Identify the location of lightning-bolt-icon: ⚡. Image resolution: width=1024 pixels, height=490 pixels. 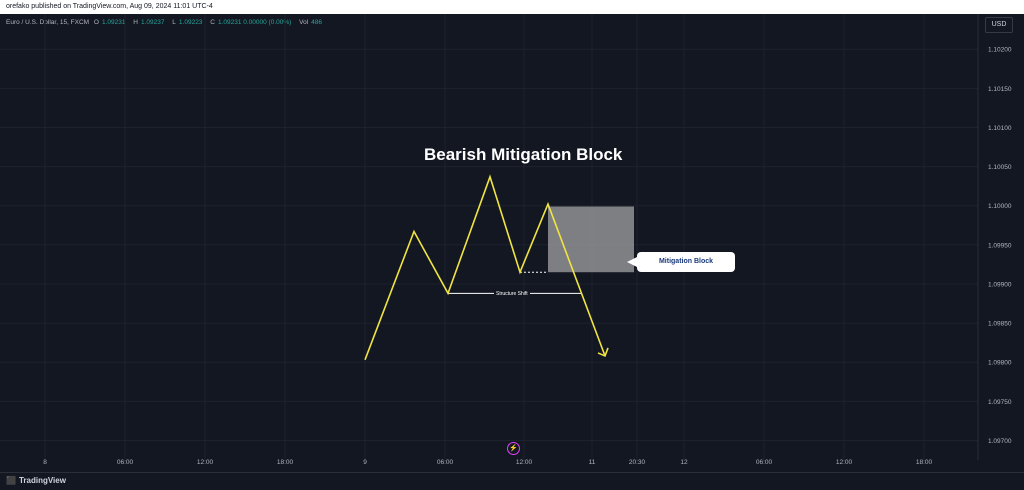
(513, 448).